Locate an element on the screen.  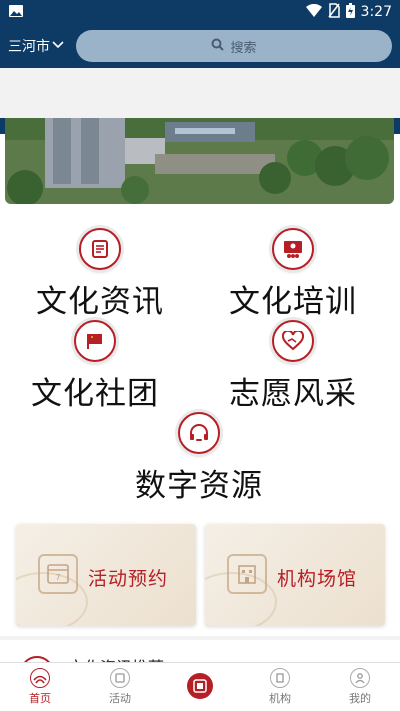
chevron-down-icon is located at coordinates (58, 46).